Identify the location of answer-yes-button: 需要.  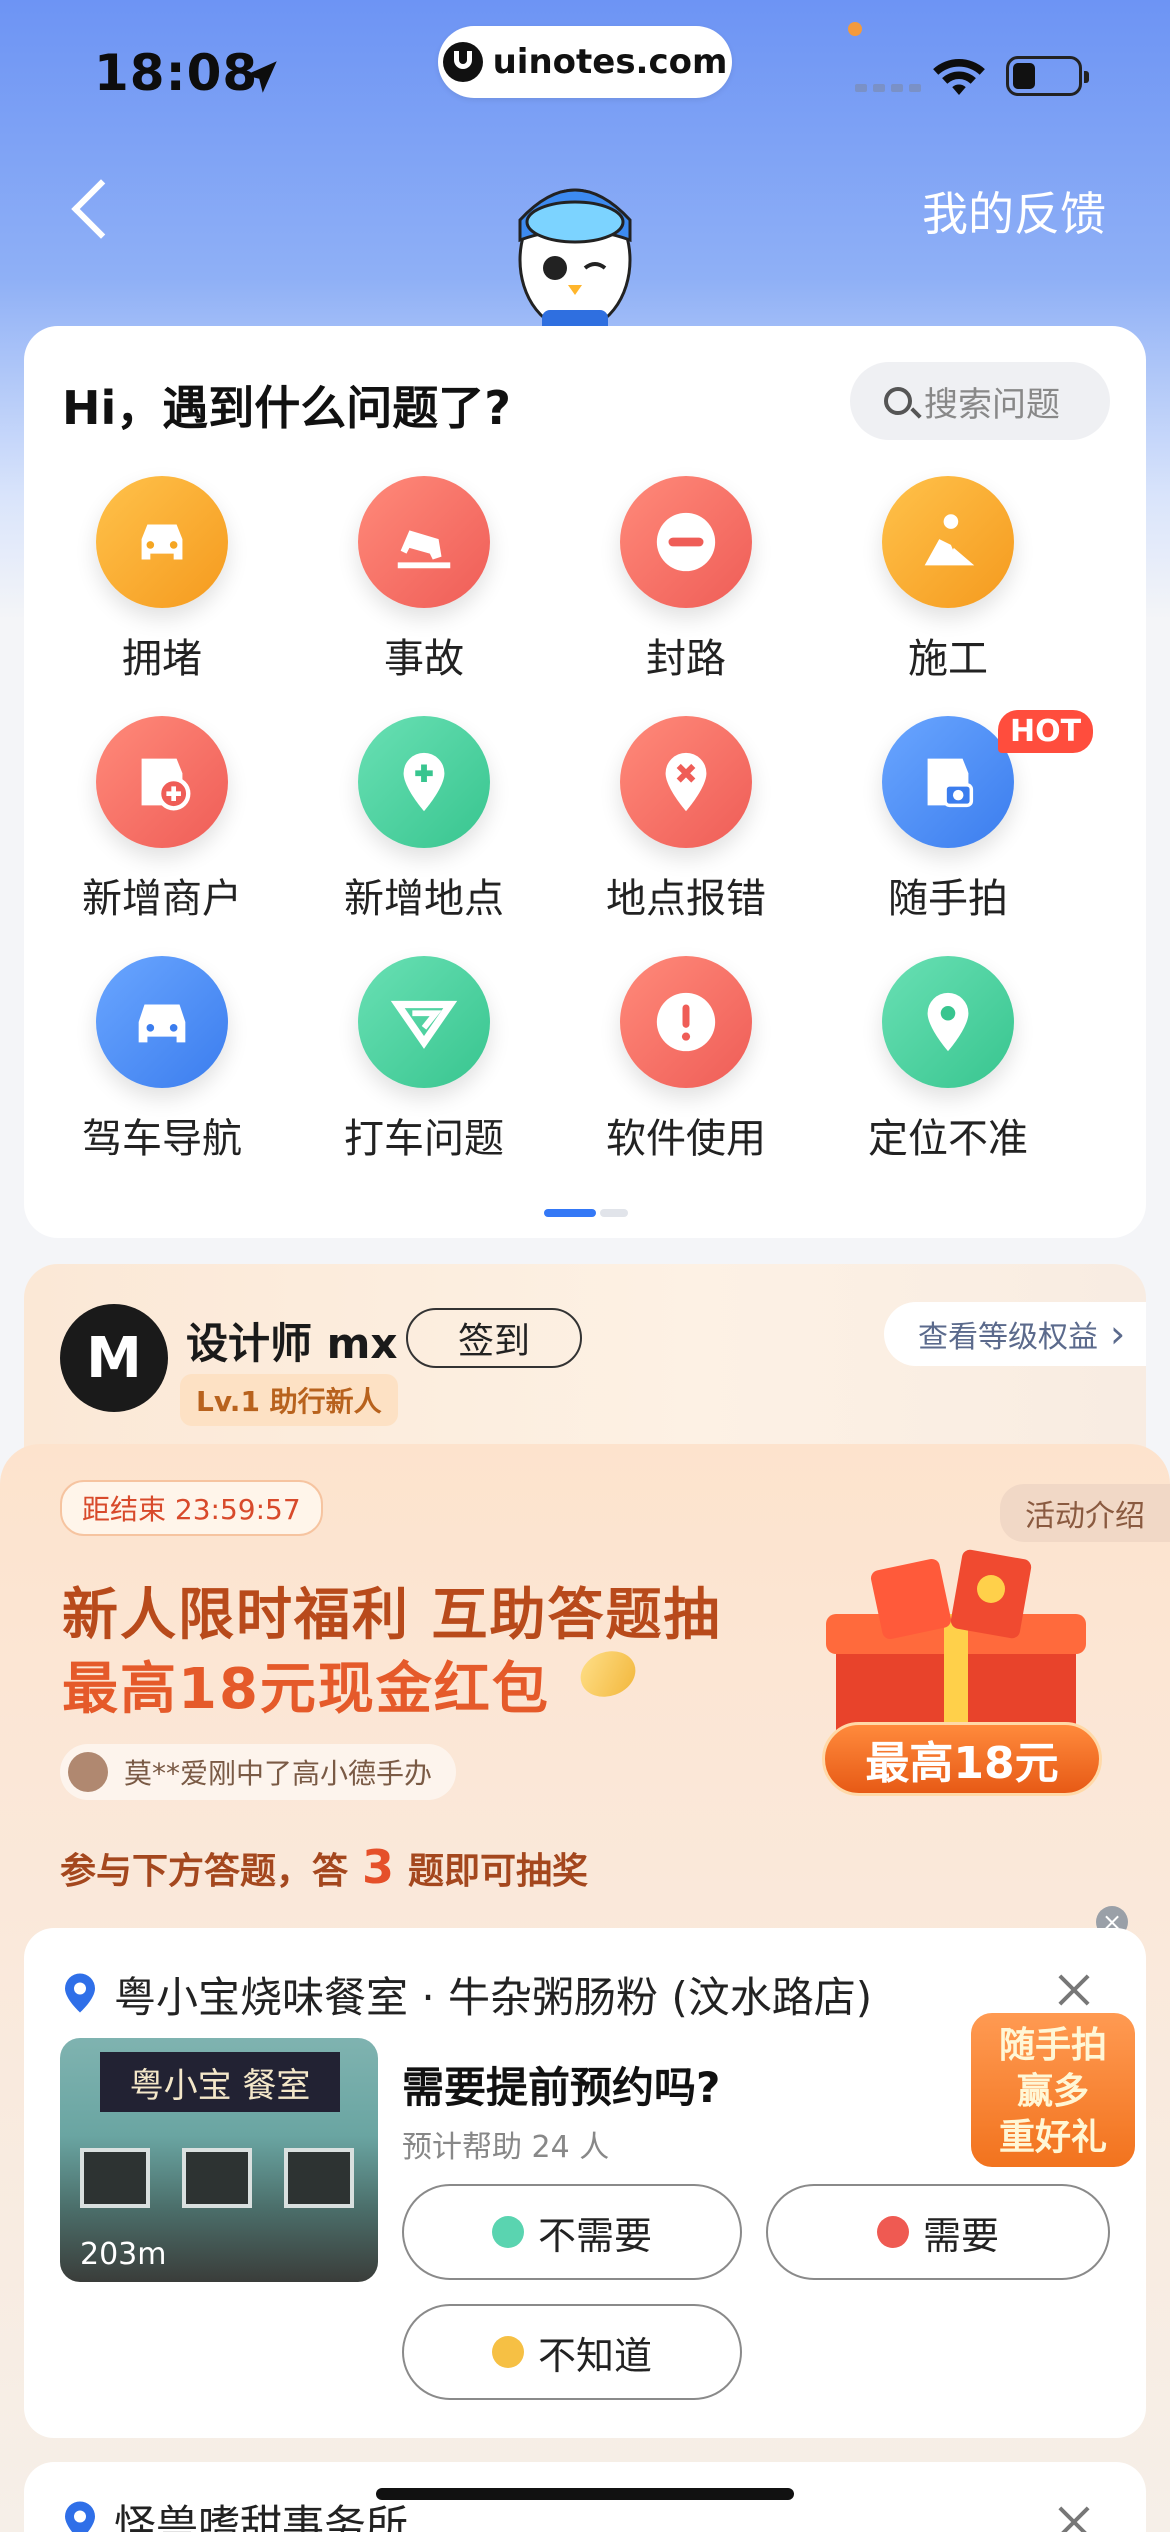
(938, 2232).